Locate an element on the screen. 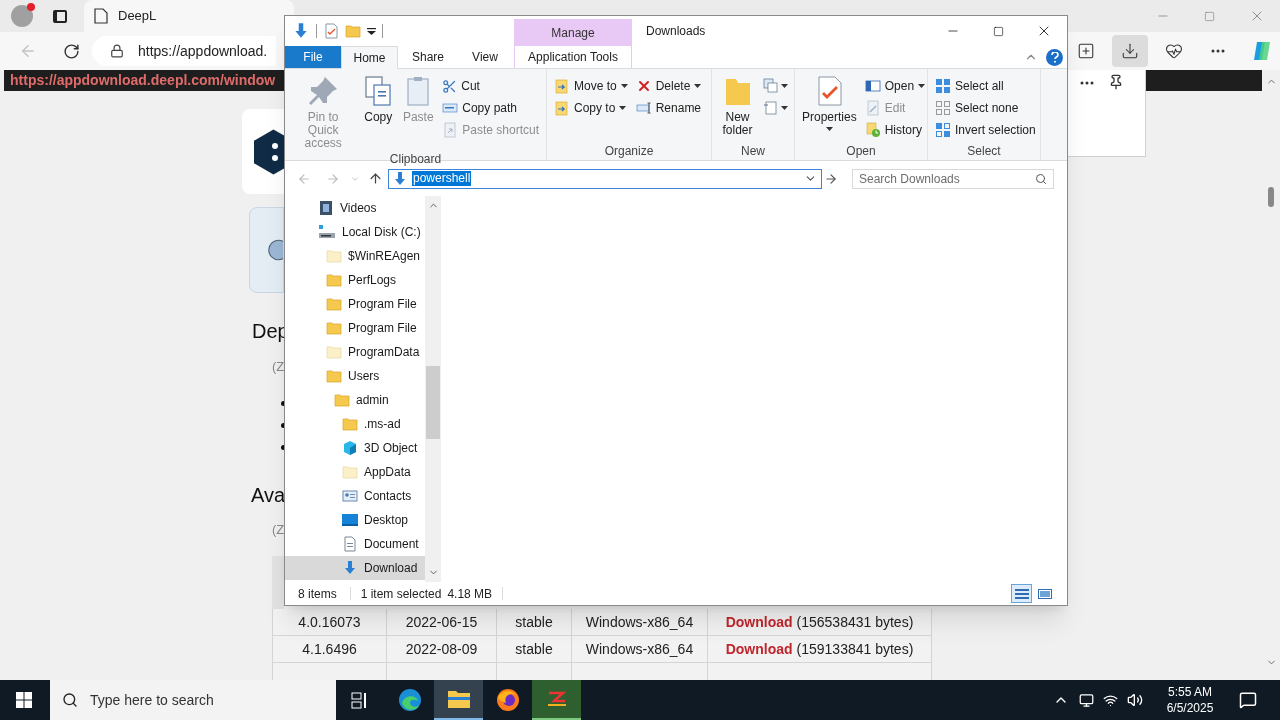 The width and height of the screenshot is (1280, 720). ribbon-button: Rename is located at coordinates (668, 108).